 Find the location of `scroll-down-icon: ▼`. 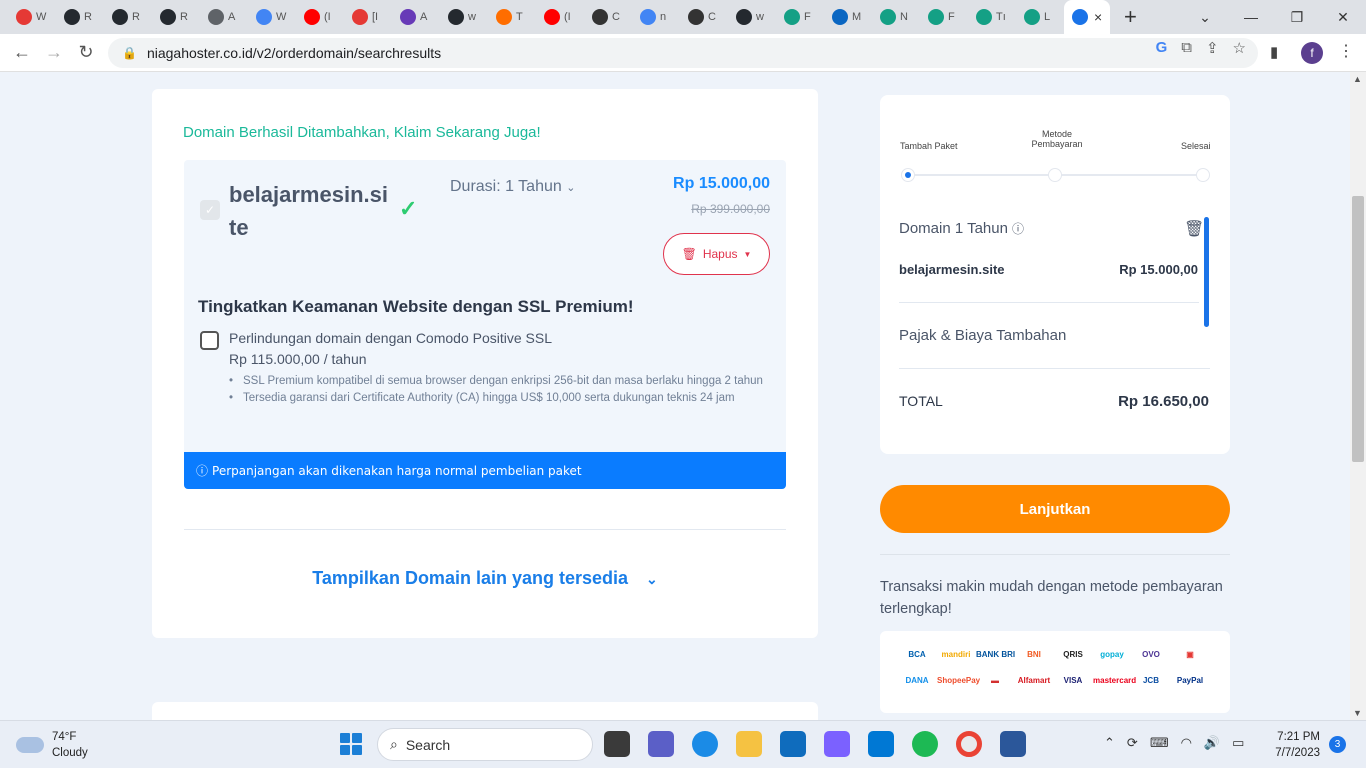

scroll-down-icon: ▼ is located at coordinates (1357, 713).